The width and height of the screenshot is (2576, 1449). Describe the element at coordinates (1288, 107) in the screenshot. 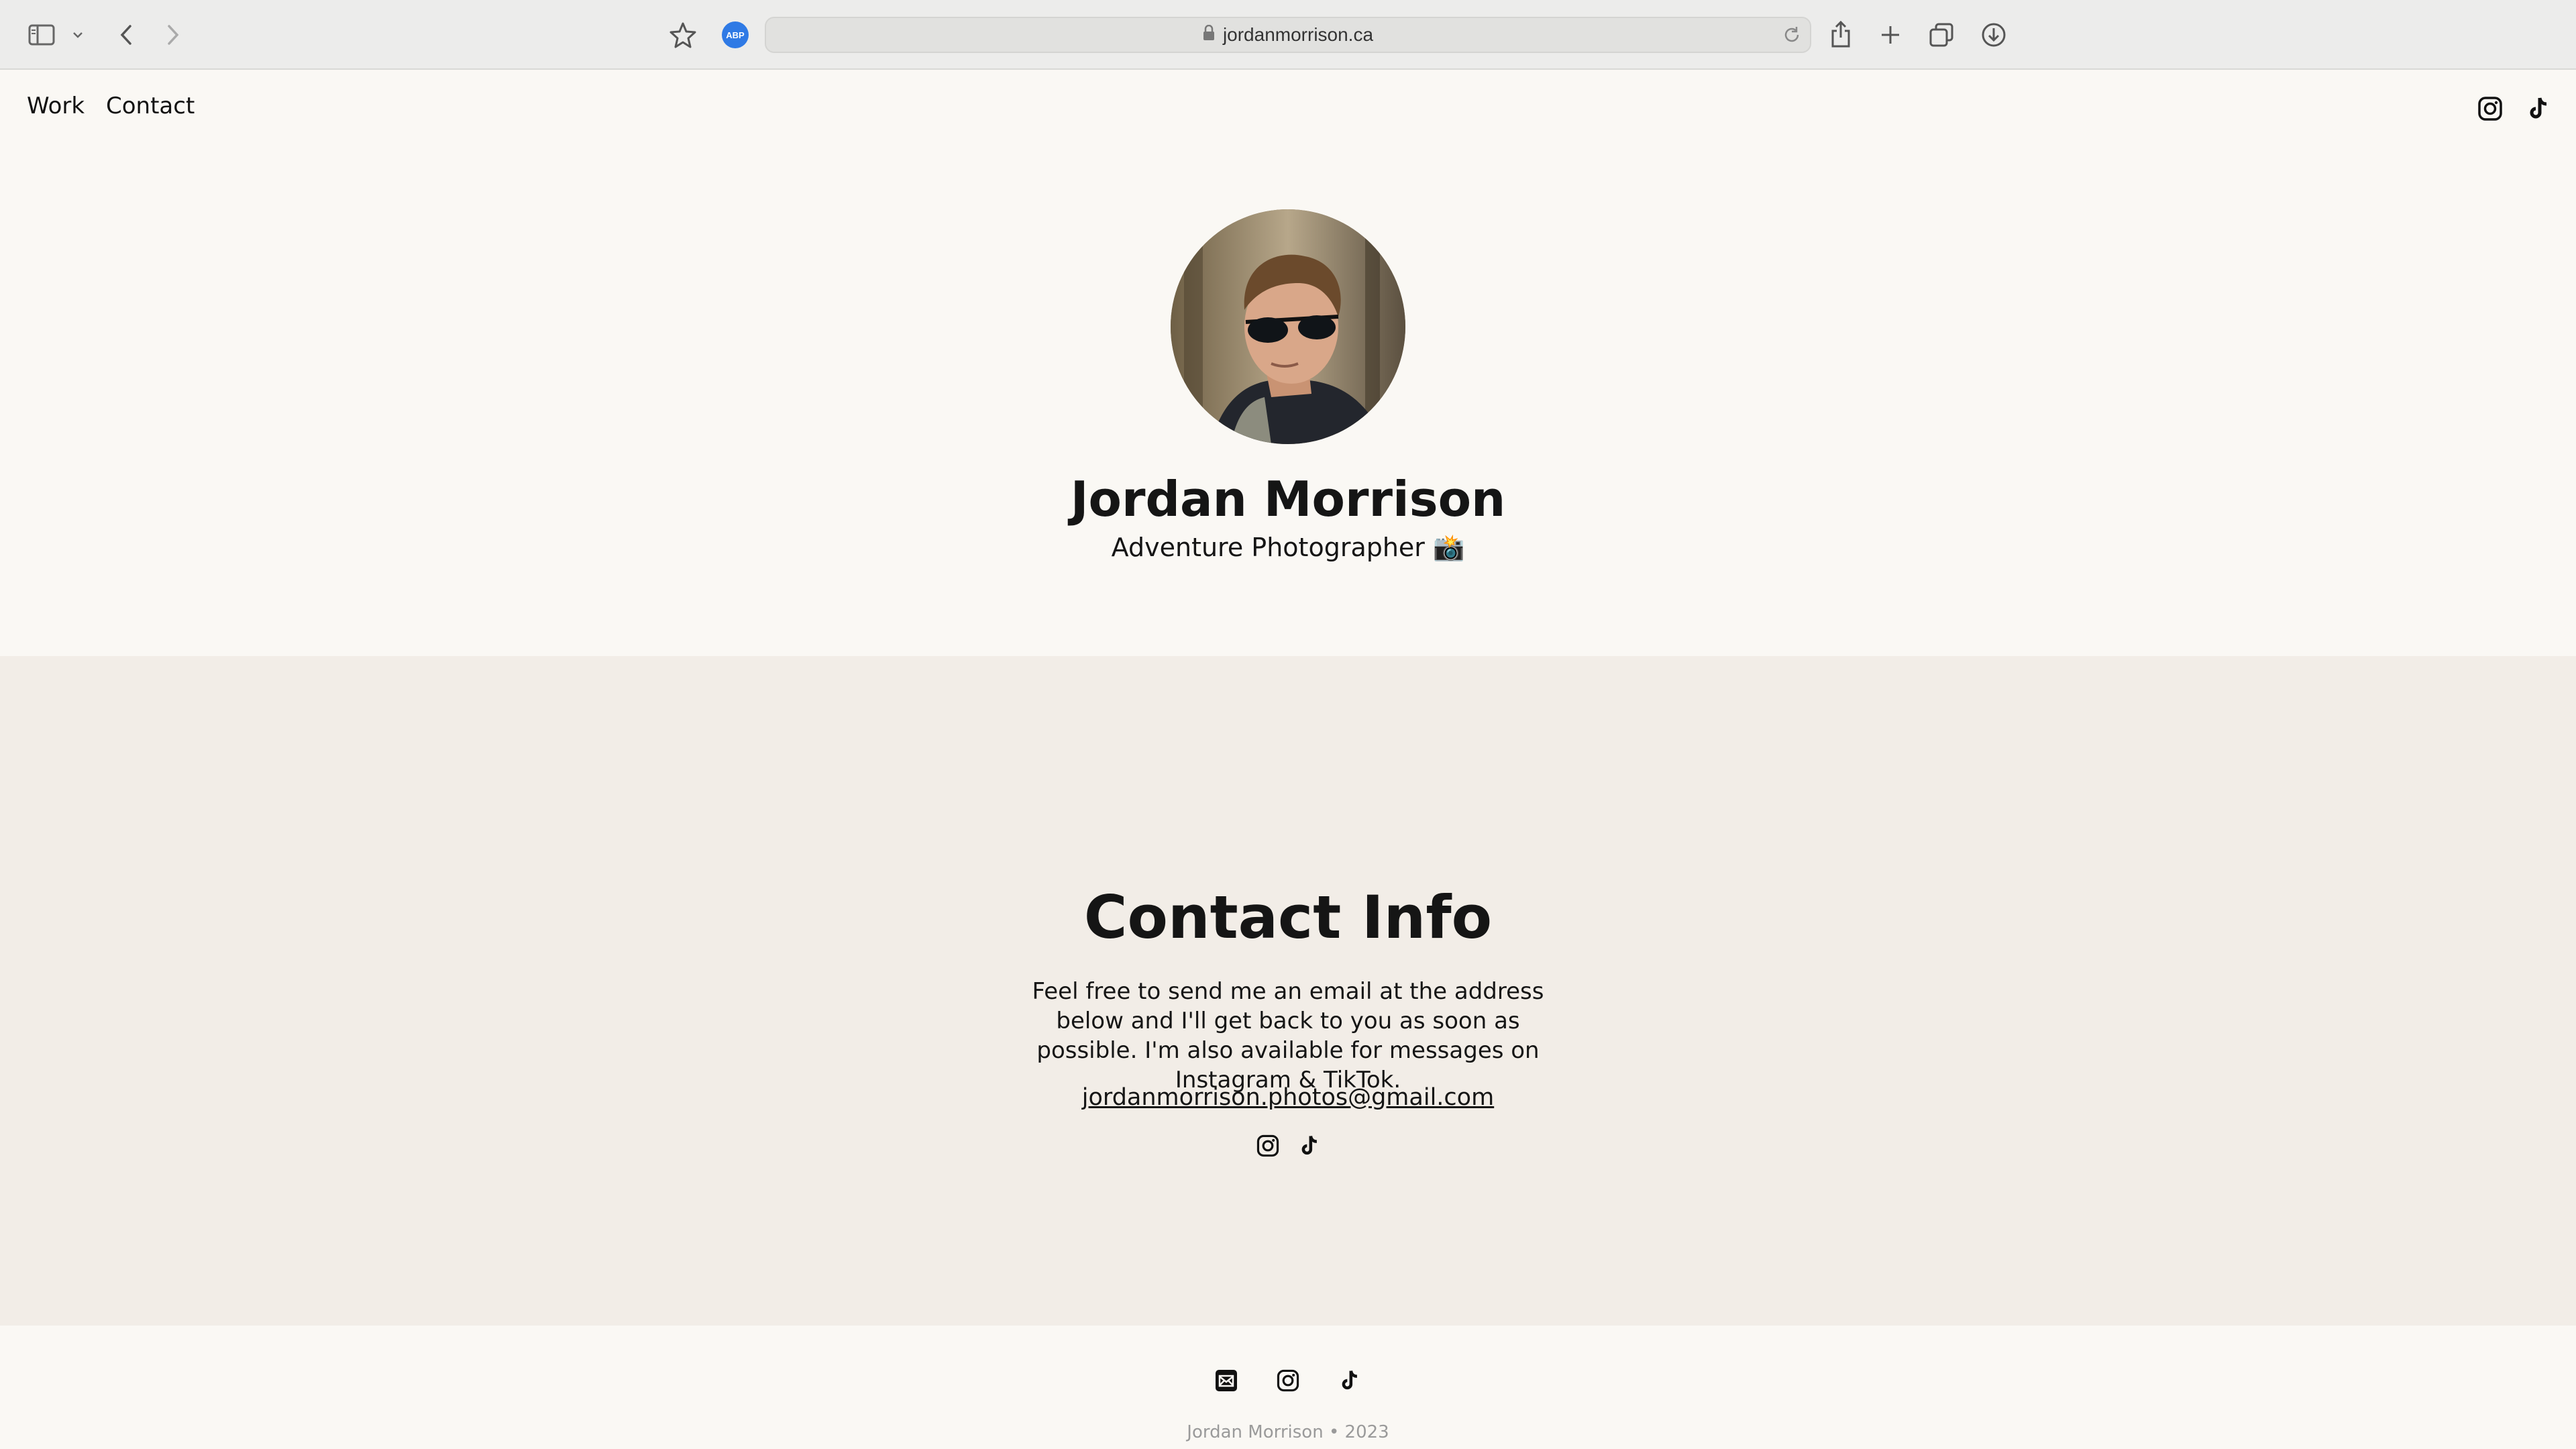

I see `site-nav: Work Contact` at that location.